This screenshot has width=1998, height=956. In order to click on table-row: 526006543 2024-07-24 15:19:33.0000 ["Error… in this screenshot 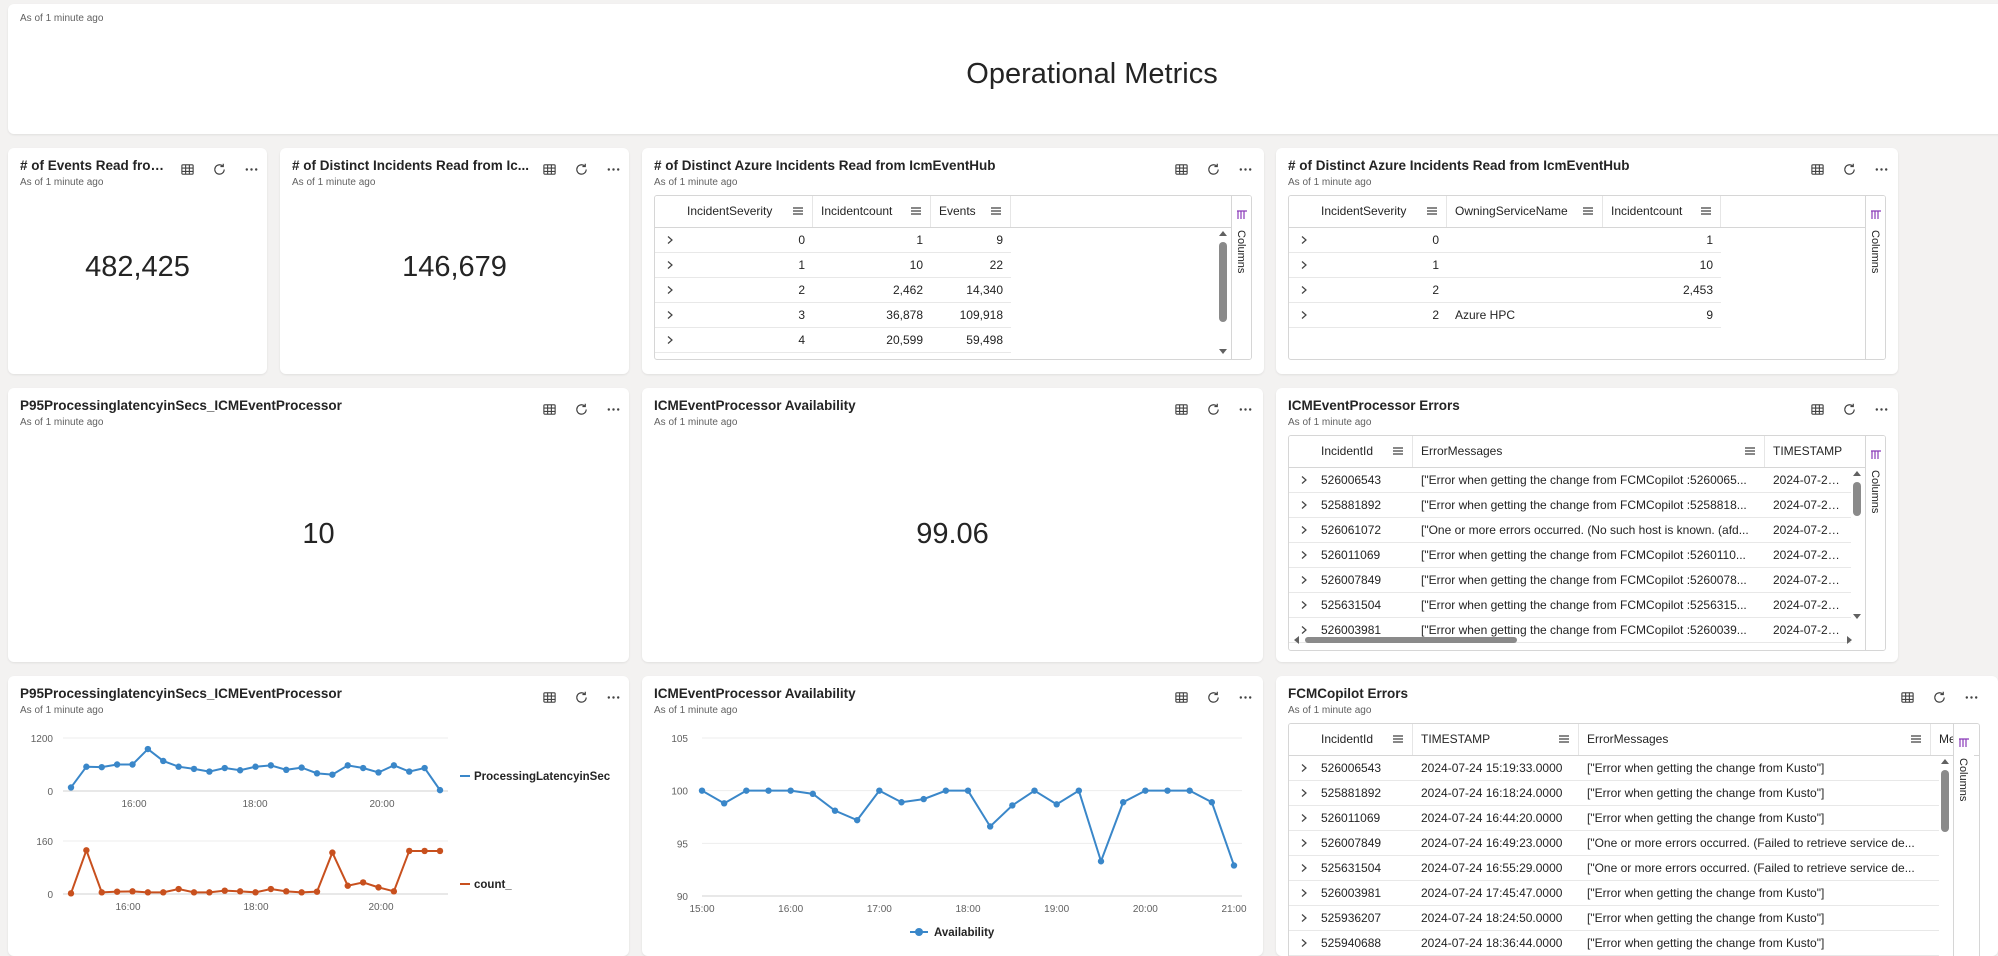, I will do `click(1614, 768)`.